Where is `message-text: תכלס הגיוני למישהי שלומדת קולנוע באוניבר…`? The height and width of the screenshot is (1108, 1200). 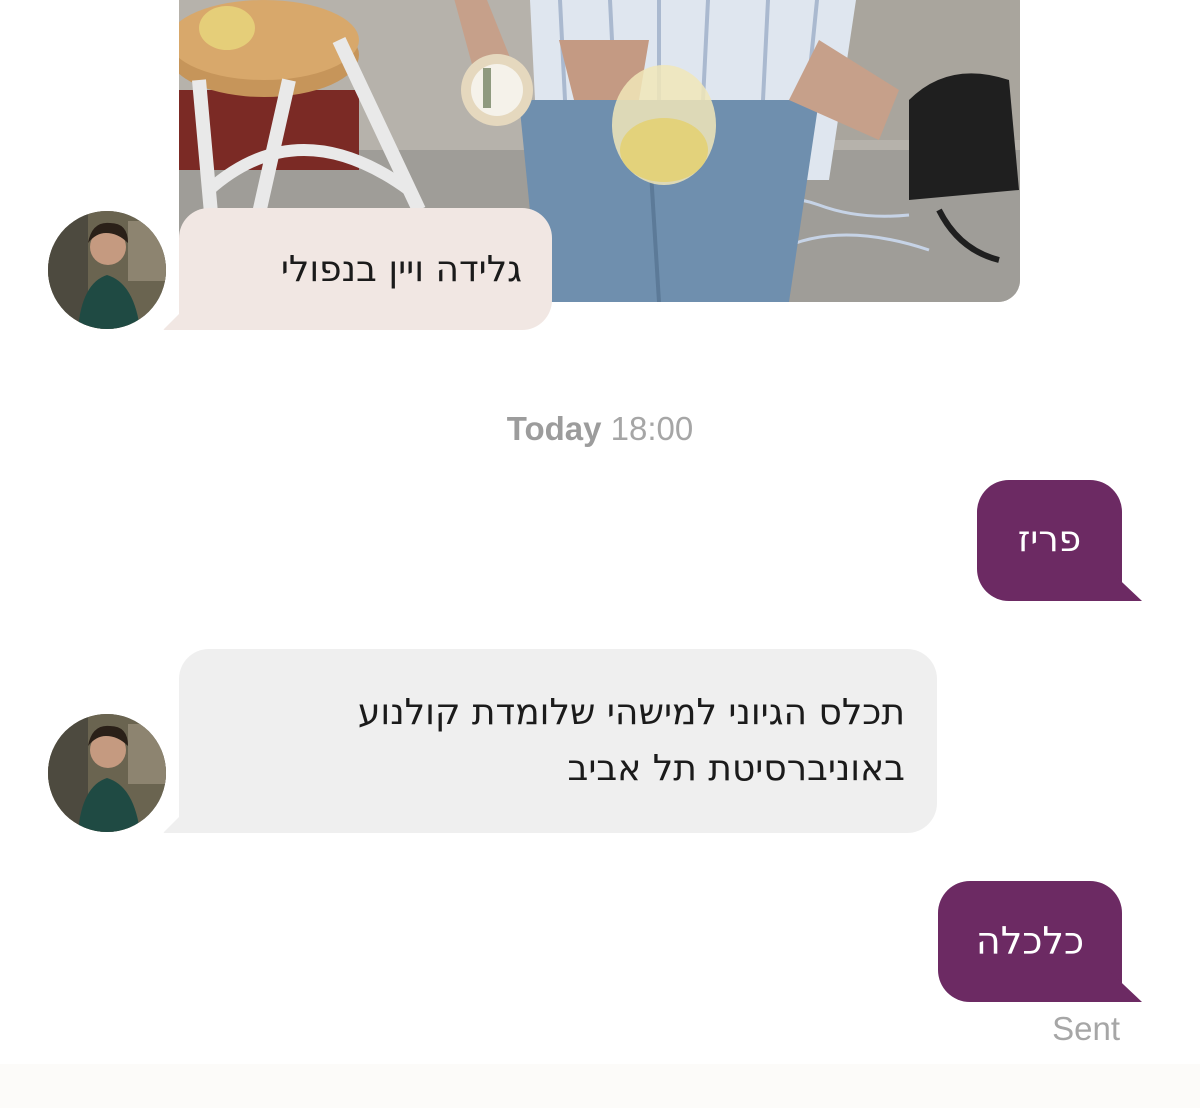 message-text: תכלס הגיוני למישהי שלומדת קולנוע באוניבר… is located at coordinates (631, 740).